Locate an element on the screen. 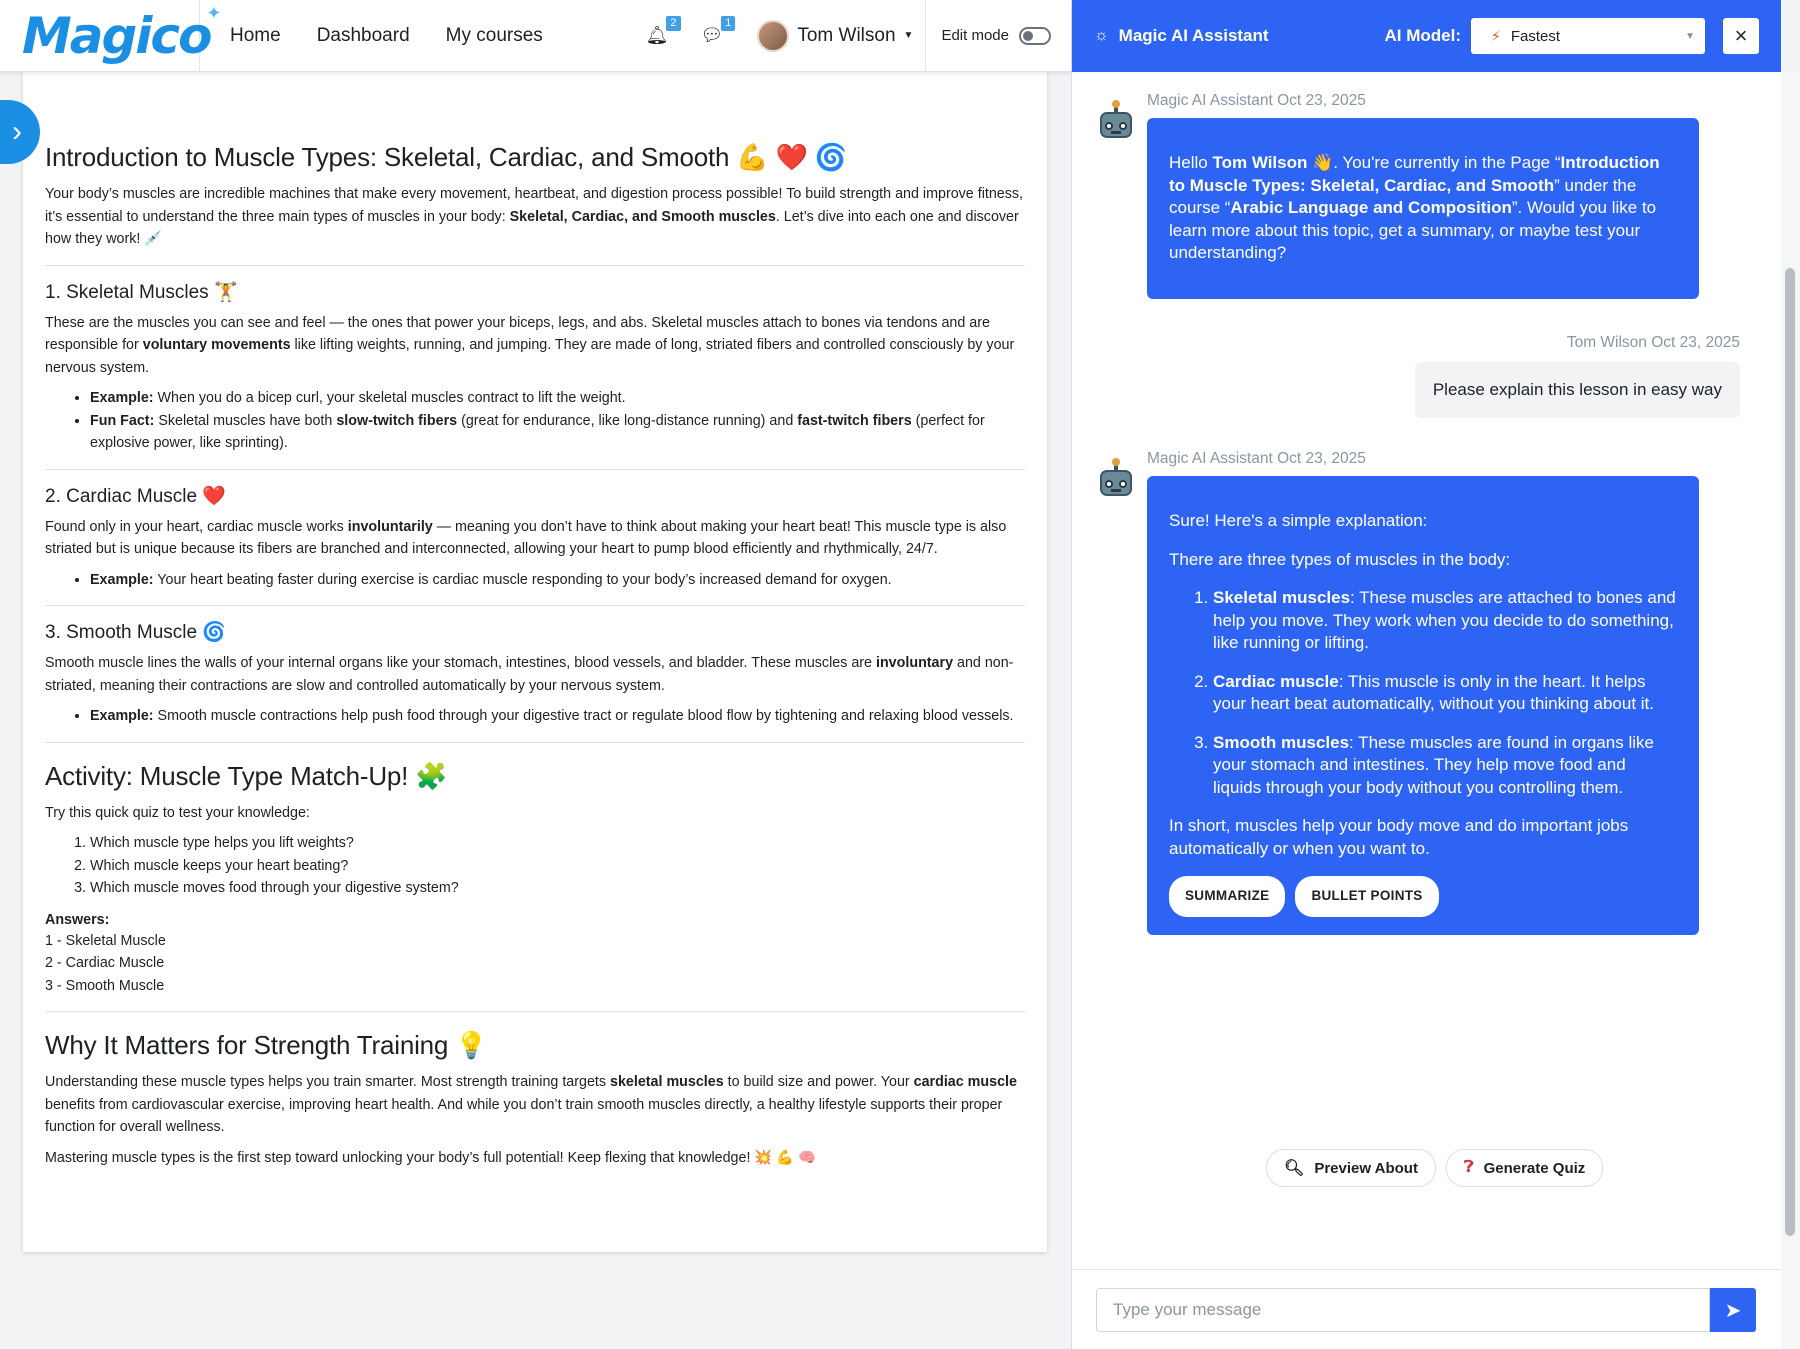 The width and height of the screenshot is (1800, 1349). message-composer: ➤ is located at coordinates (1427, 1309).